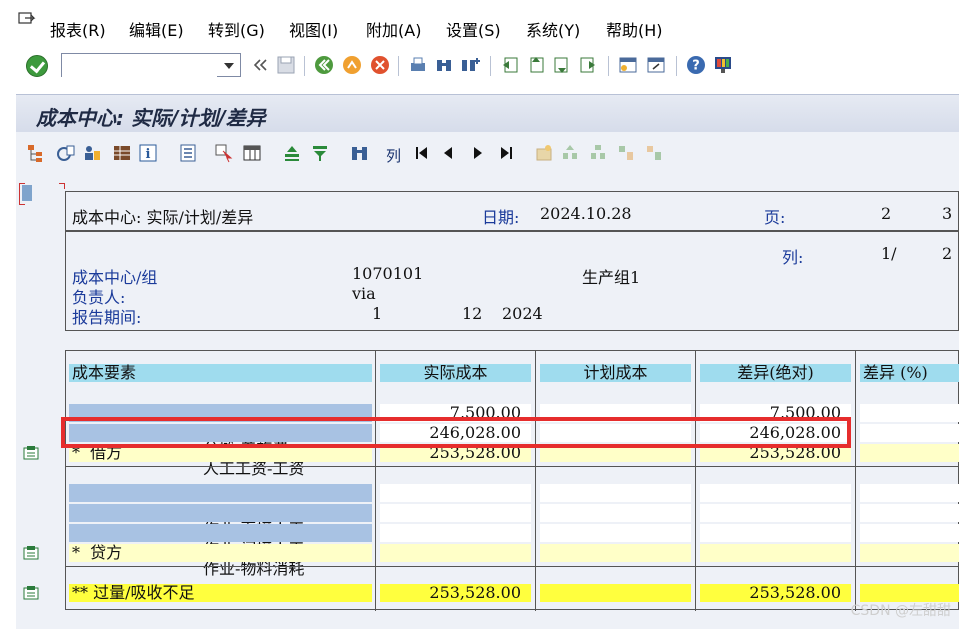  Describe the element at coordinates (793, 257) in the screenshot. I see `column-label: 列:` at that location.